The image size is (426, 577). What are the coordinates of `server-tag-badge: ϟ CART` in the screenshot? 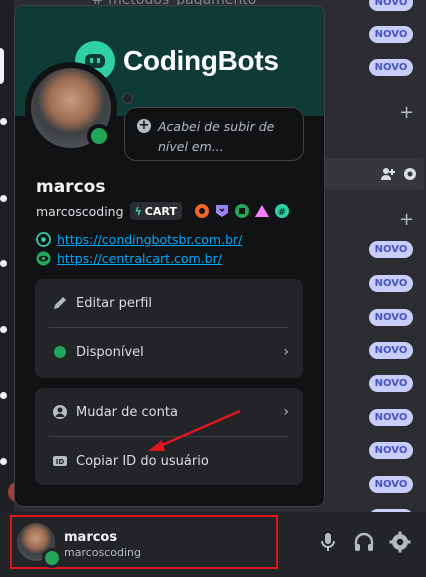 It's located at (155, 211).